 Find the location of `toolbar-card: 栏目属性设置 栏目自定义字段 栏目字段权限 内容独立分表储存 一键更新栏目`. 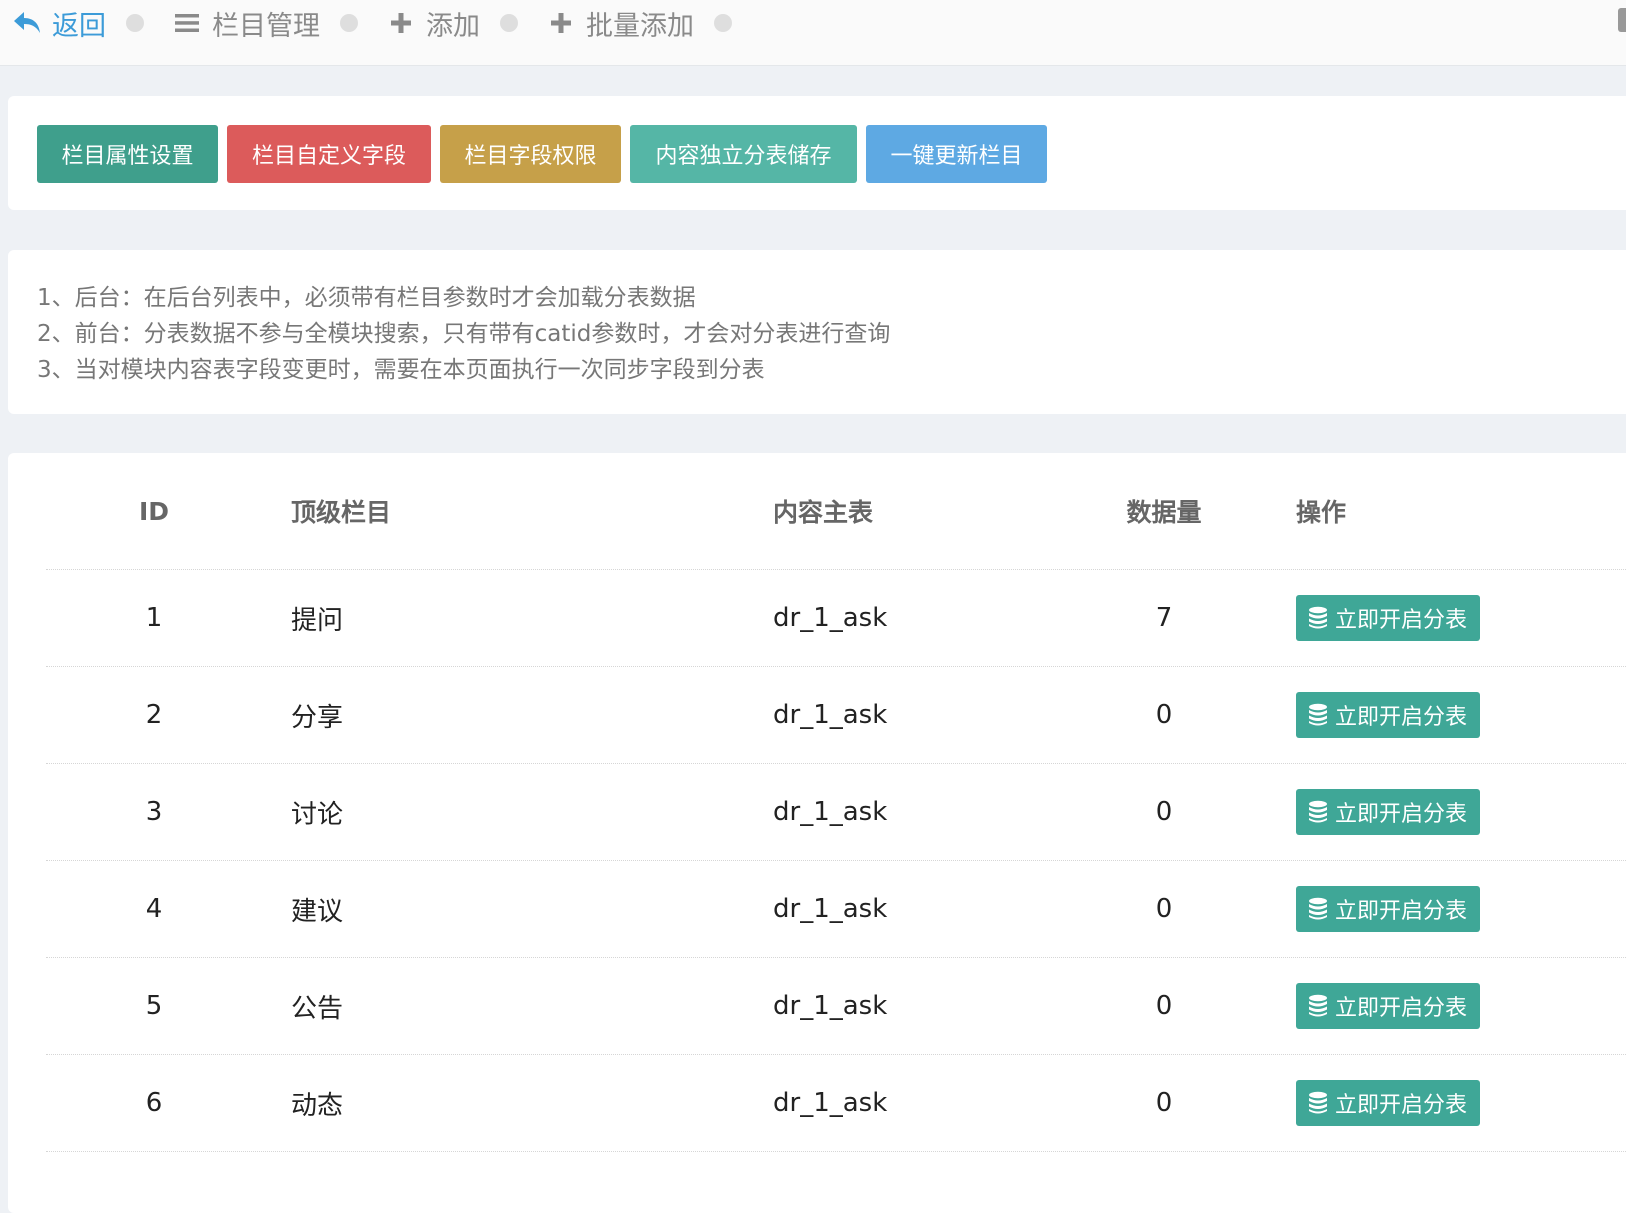

toolbar-card: 栏目属性设置 栏目自定义字段 栏目字段权限 内容独立分表储存 一键更新栏目 is located at coordinates (817, 153).